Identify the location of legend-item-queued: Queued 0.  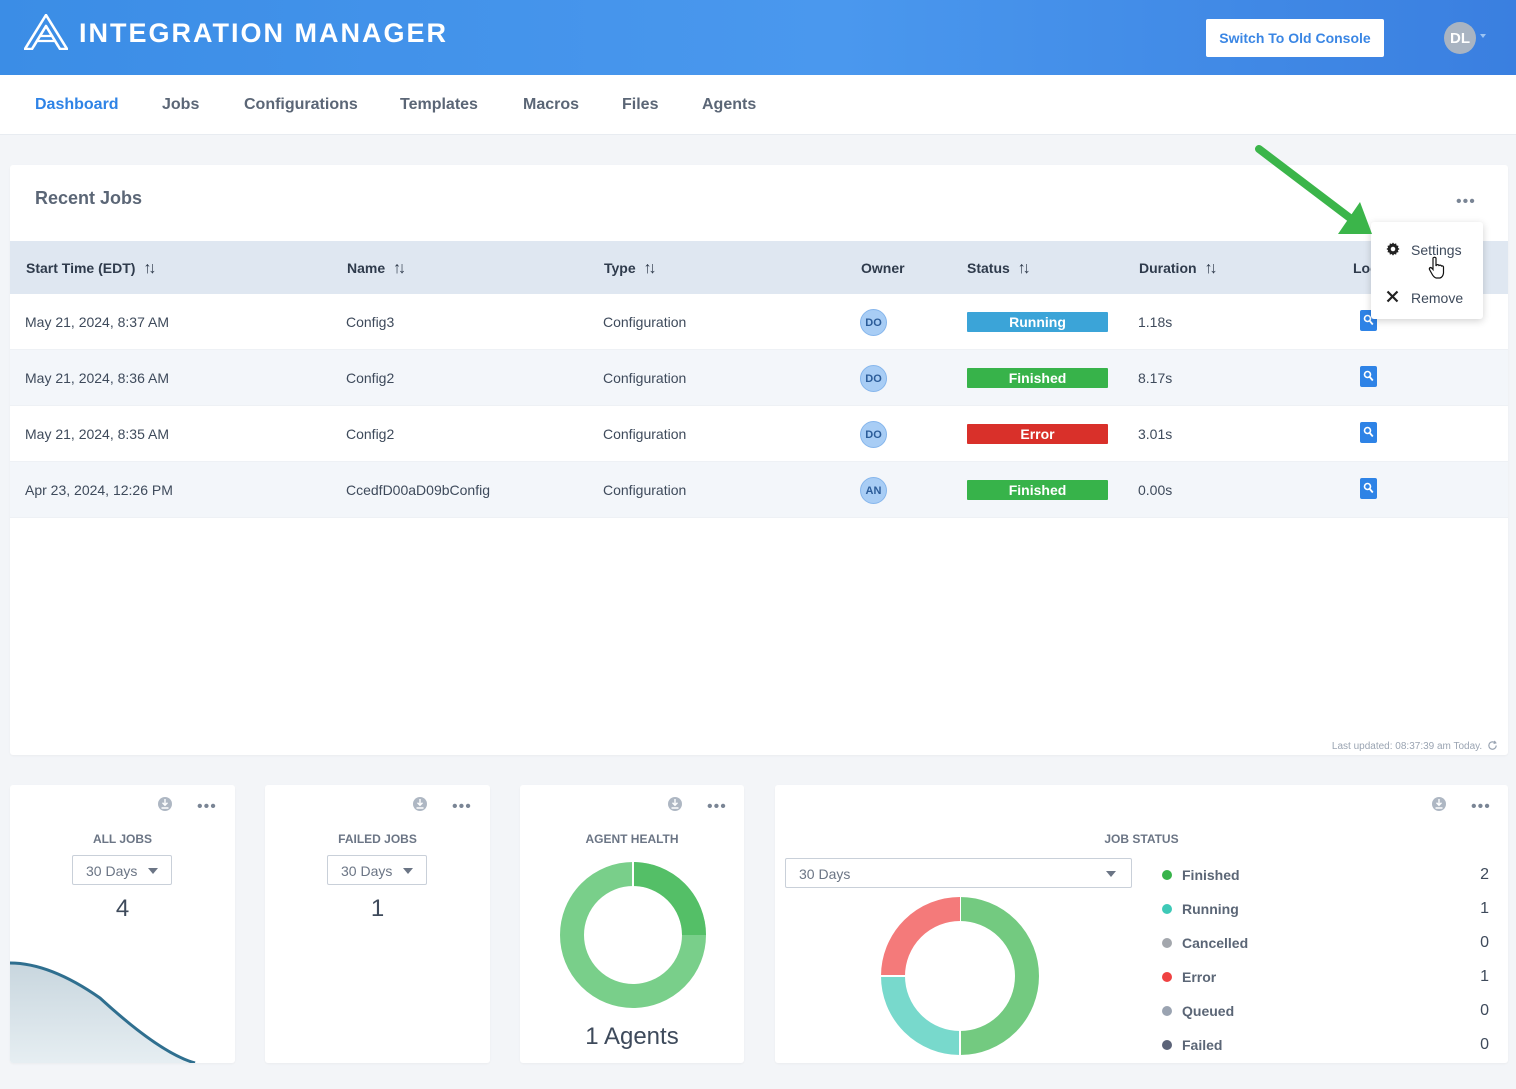
(1325, 1011).